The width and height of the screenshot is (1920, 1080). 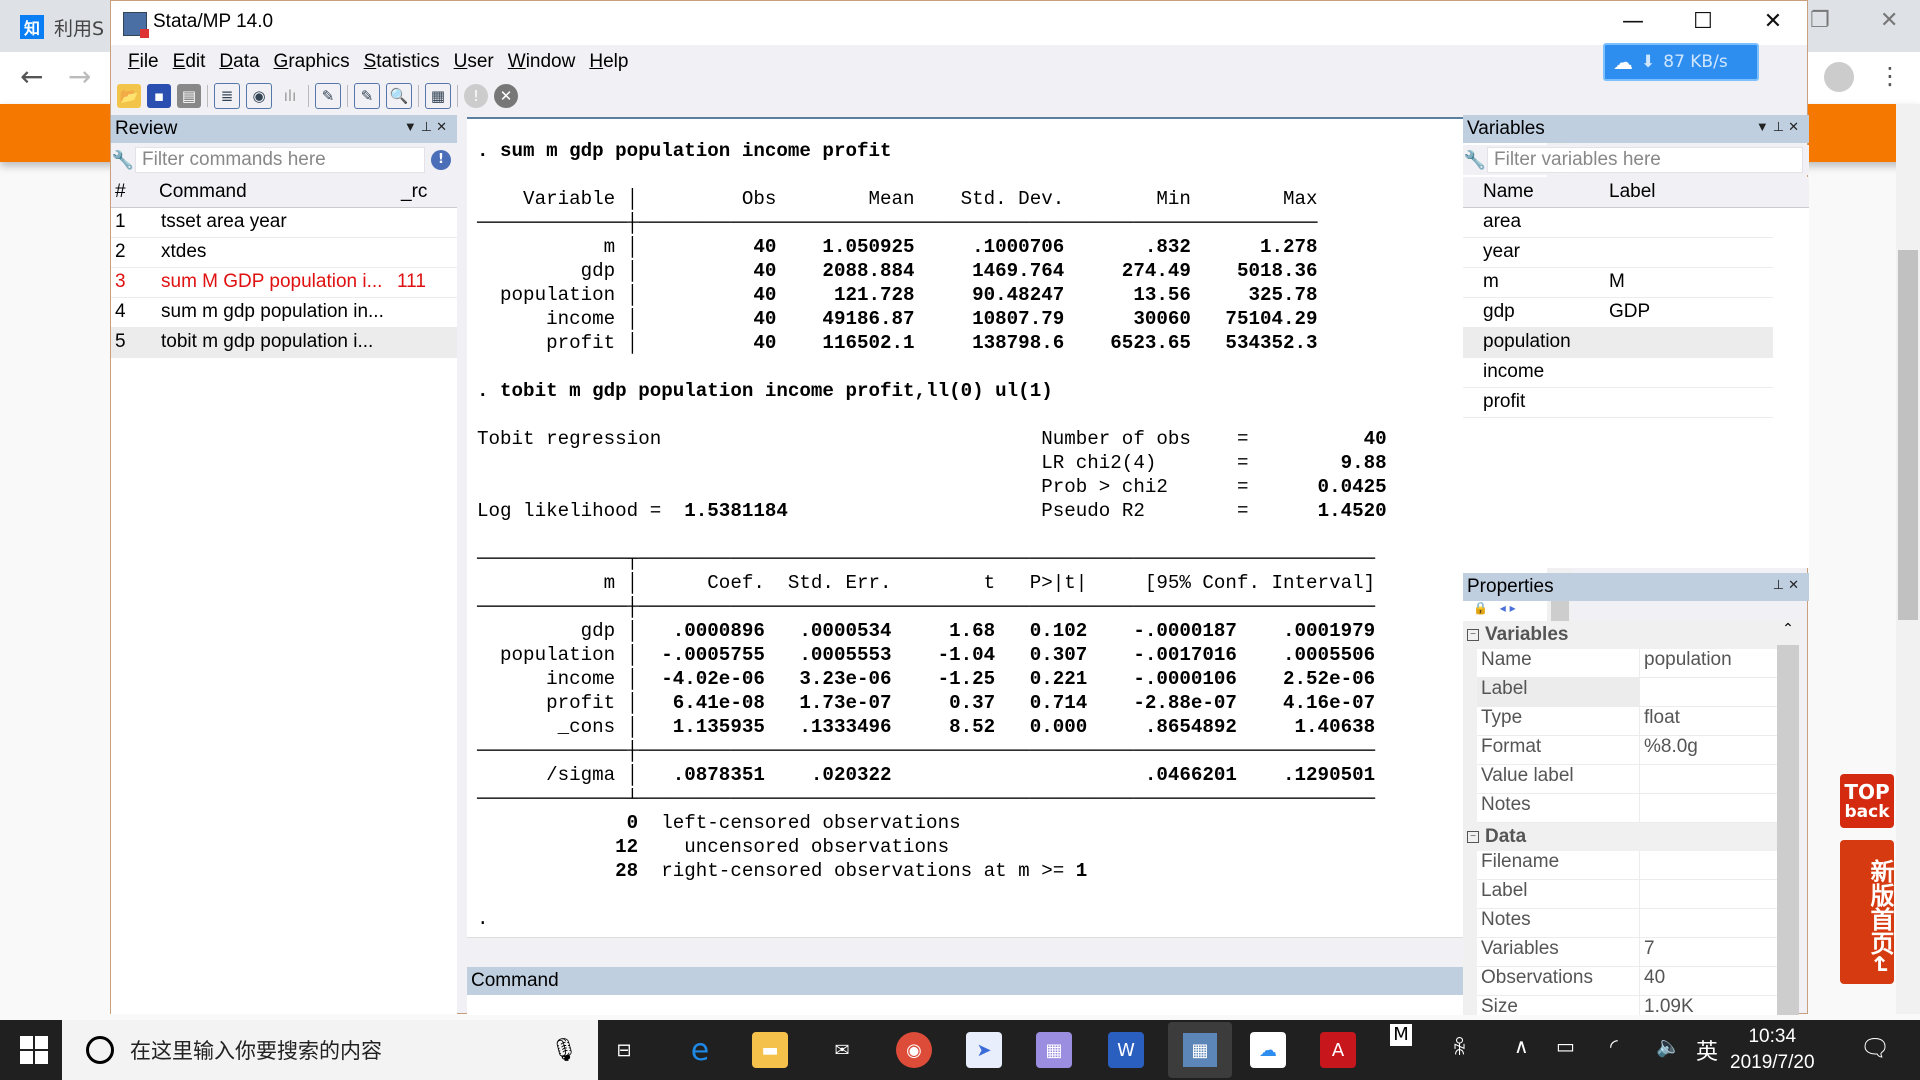 What do you see at coordinates (1565, 1046) in the screenshot?
I see `battery-icon: ▭` at bounding box center [1565, 1046].